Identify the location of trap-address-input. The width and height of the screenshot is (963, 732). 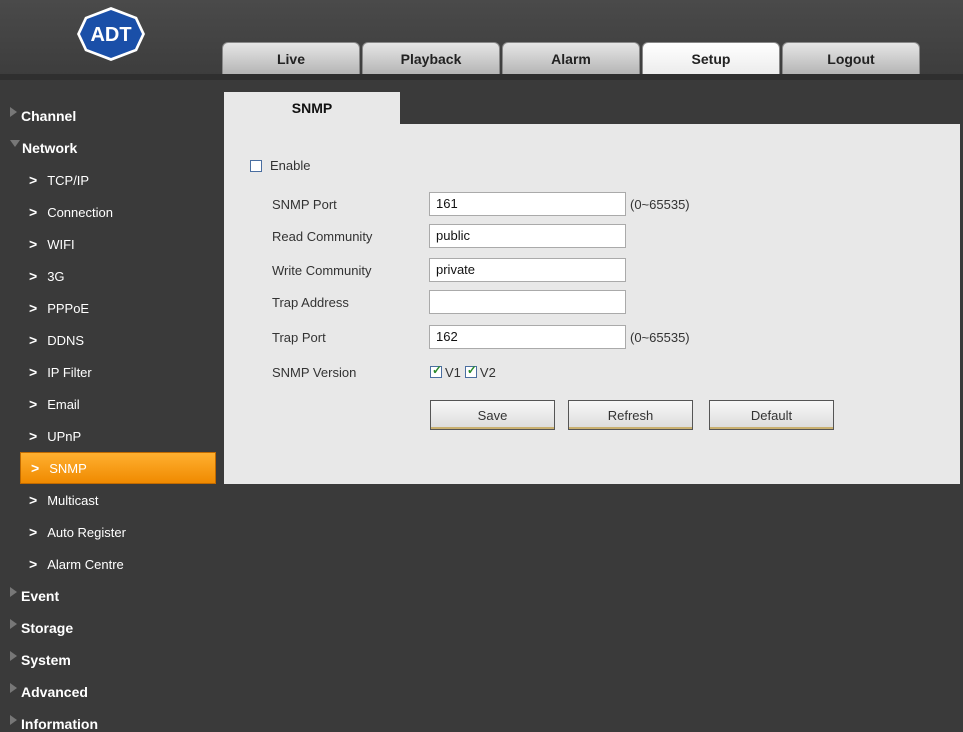
(527, 302).